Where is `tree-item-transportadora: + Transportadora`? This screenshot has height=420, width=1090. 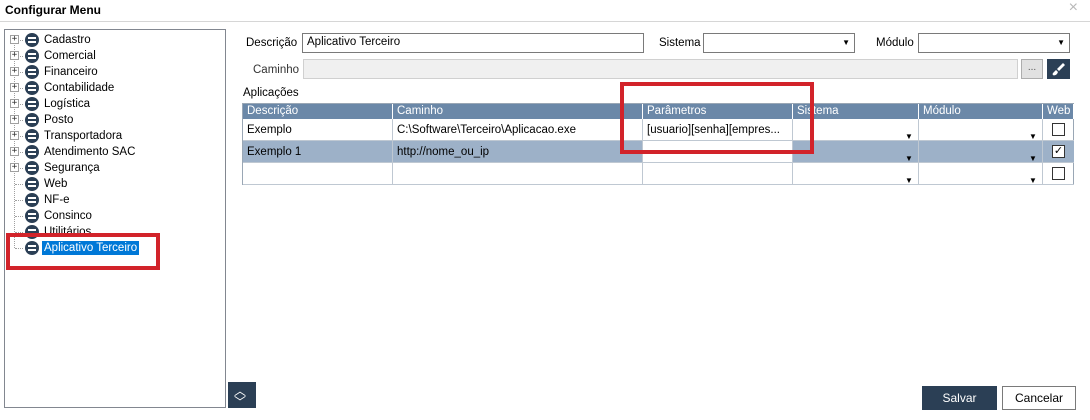
tree-item-transportadora: + Transportadora is located at coordinates (114, 136).